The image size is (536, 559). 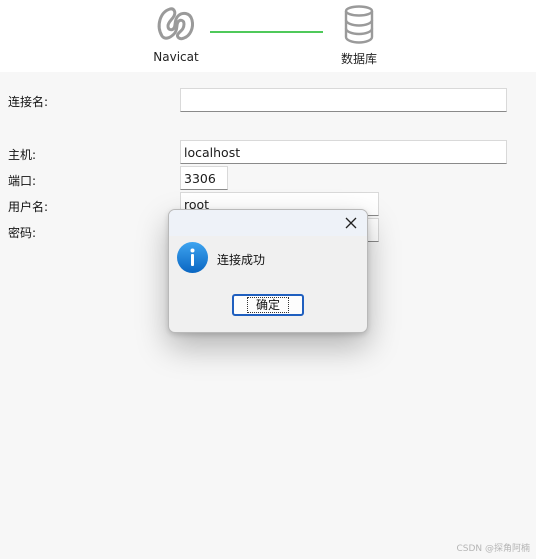 I want to click on close-icon, so click(x=351, y=223).